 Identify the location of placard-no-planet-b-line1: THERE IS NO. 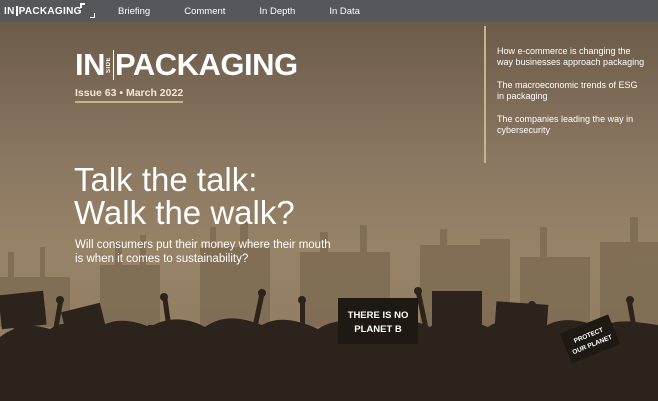
(378, 315).